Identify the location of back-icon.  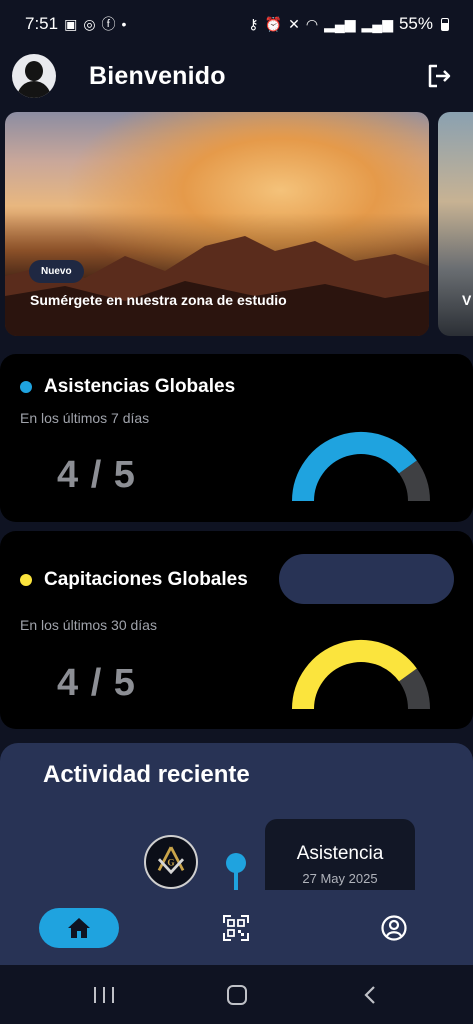
(370, 995).